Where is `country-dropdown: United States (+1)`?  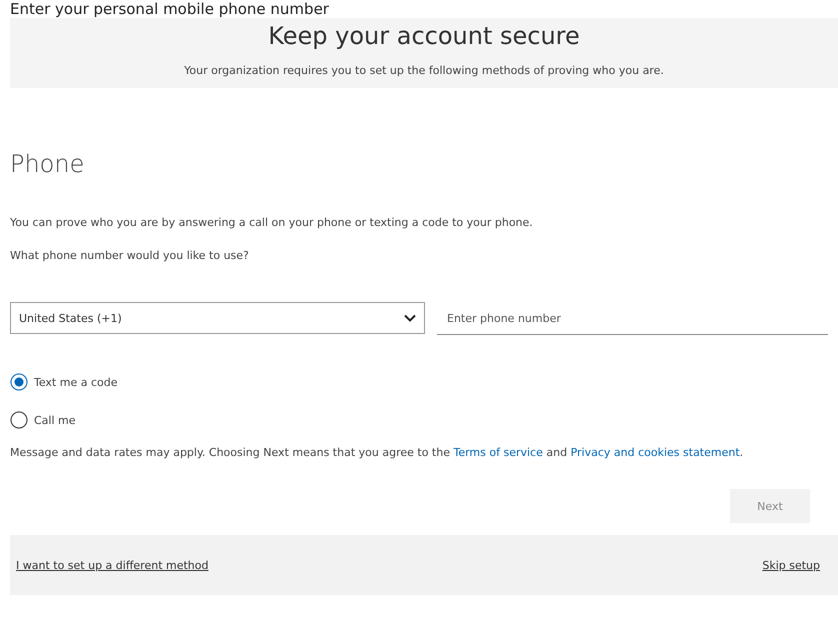
country-dropdown: United States (+1) is located at coordinates (217, 318).